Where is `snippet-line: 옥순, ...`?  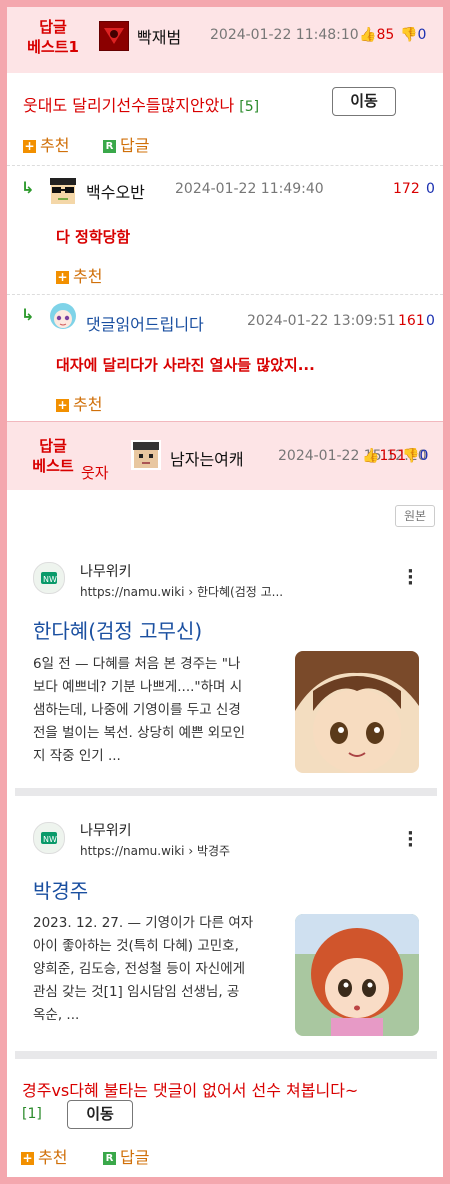 snippet-line: 옥순, ... is located at coordinates (56, 1015).